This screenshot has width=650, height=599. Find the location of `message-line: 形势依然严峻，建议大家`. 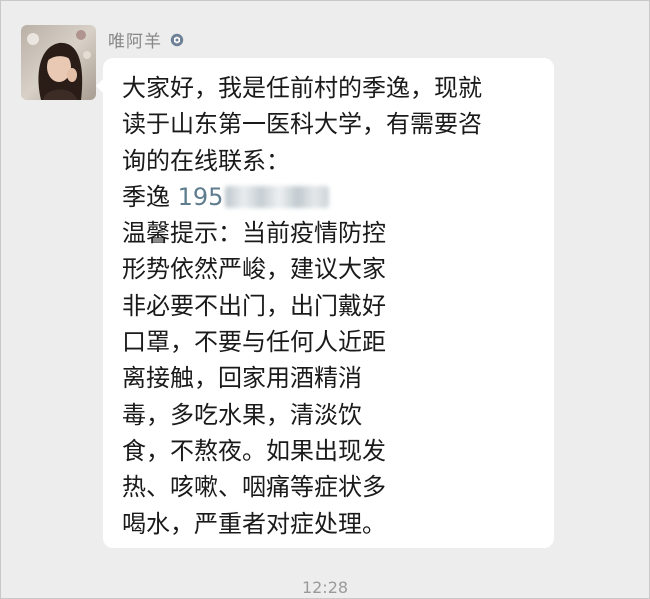

message-line: 形势依然严峻，建议大家 is located at coordinates (254, 269).